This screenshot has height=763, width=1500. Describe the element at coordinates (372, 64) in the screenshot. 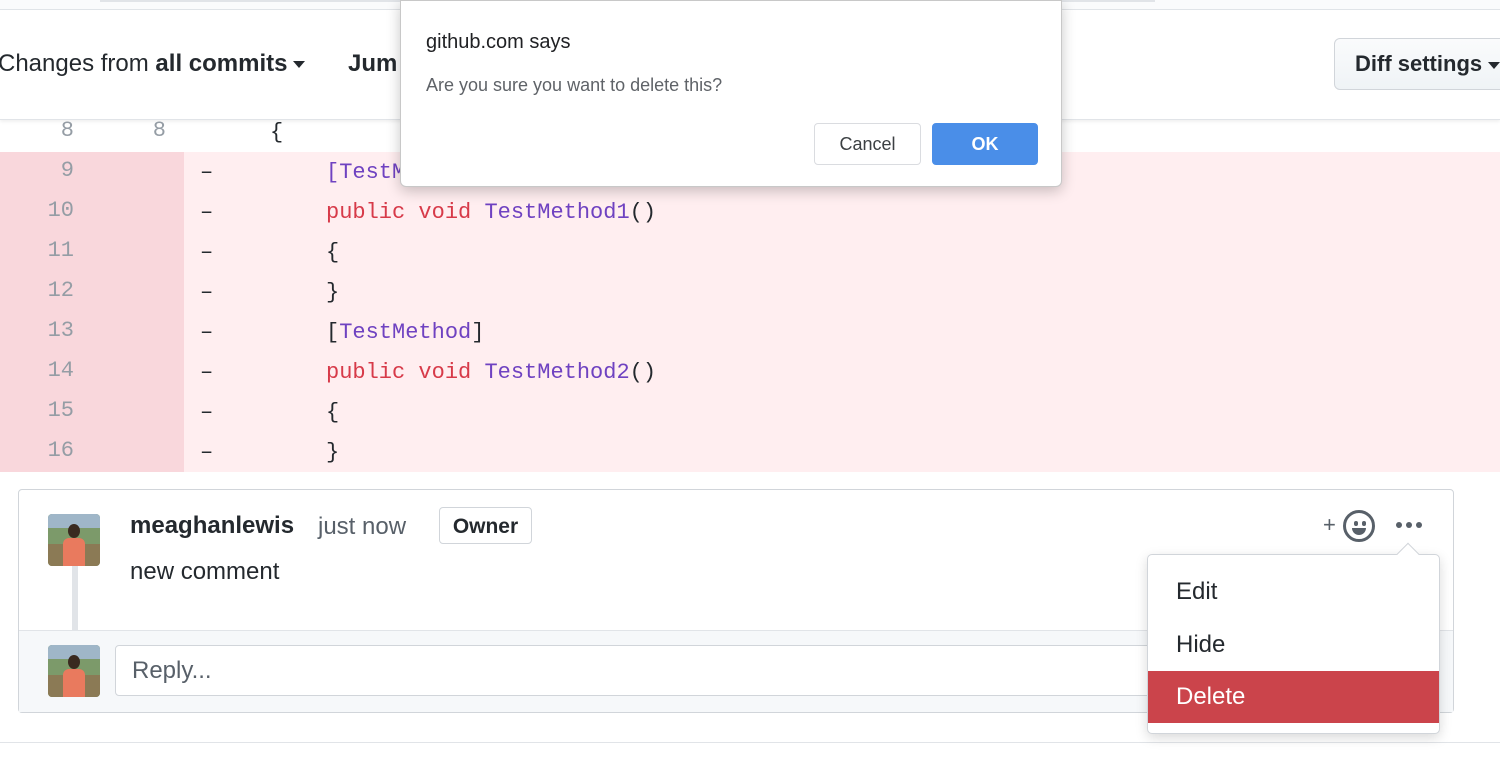

I see `jump-to-dropdown: Jum` at that location.